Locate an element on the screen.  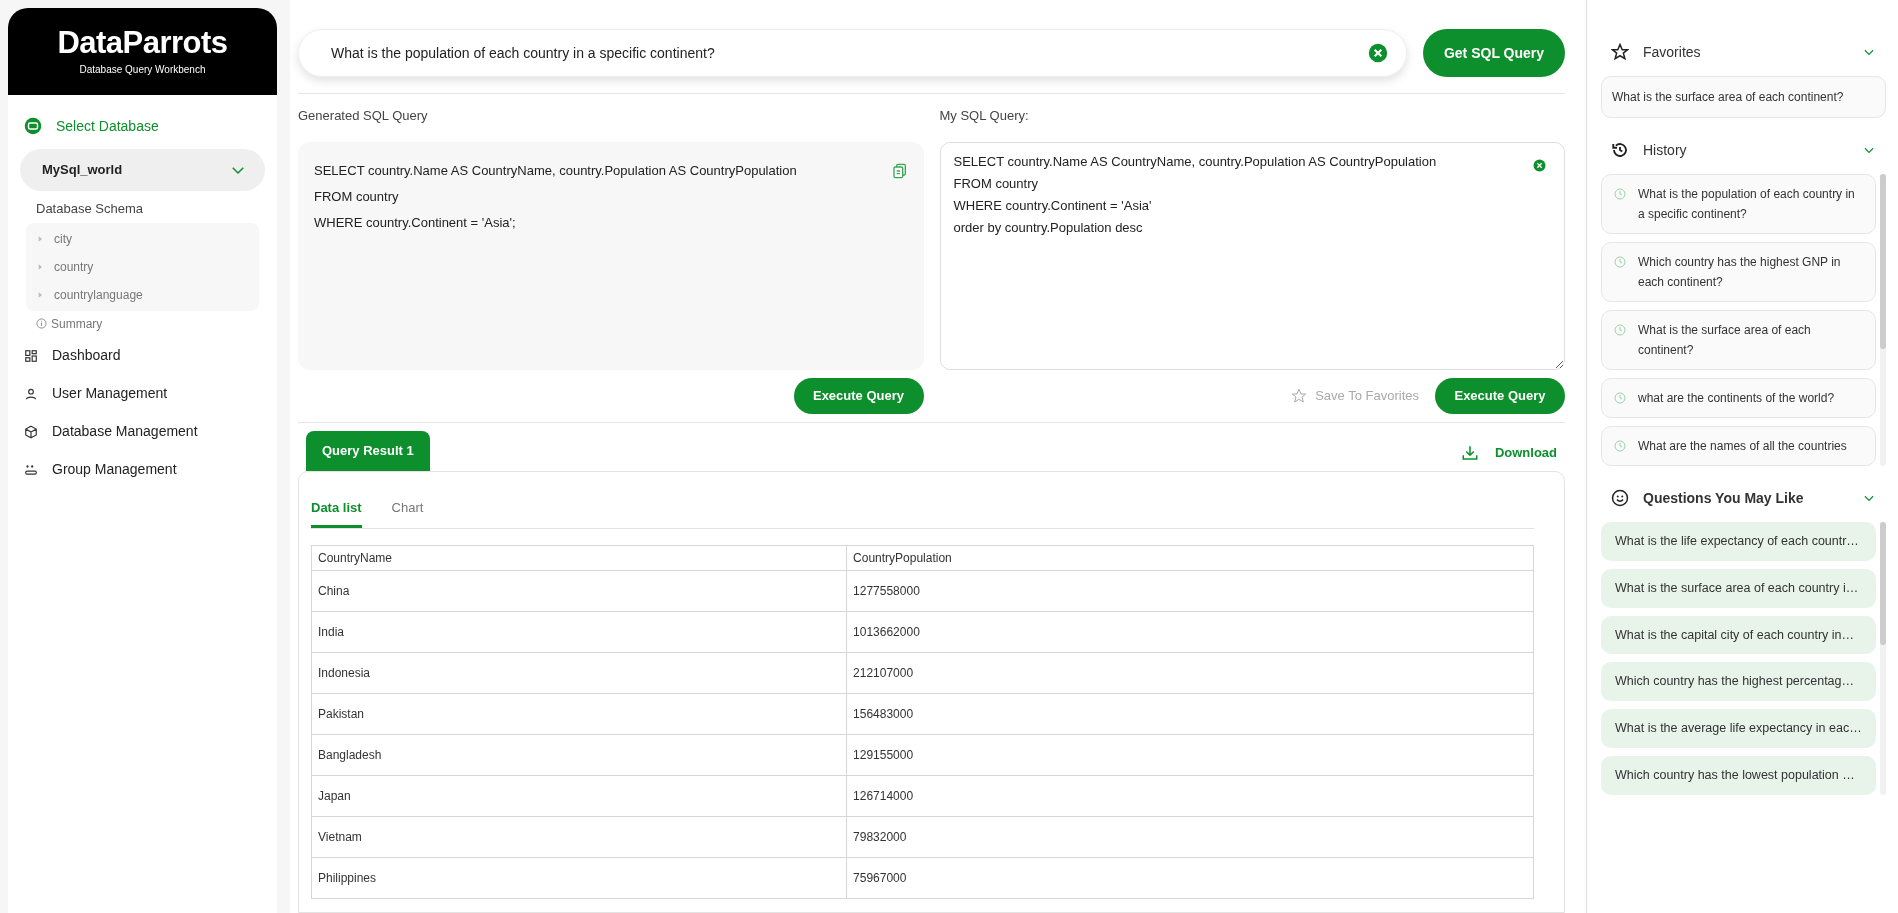
download-link: Download is located at coordinates (1508, 457).